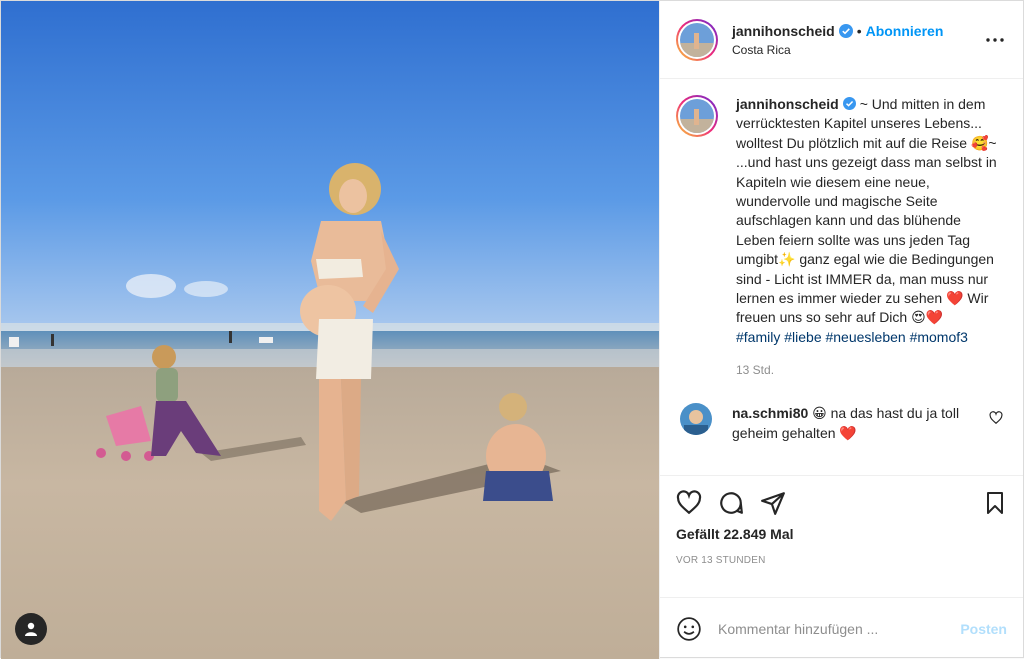 The width and height of the screenshot is (1024, 659). Describe the element at coordinates (841, 534) in the screenshot. I see `like-count: Gefällt 22.849 Mal` at that location.